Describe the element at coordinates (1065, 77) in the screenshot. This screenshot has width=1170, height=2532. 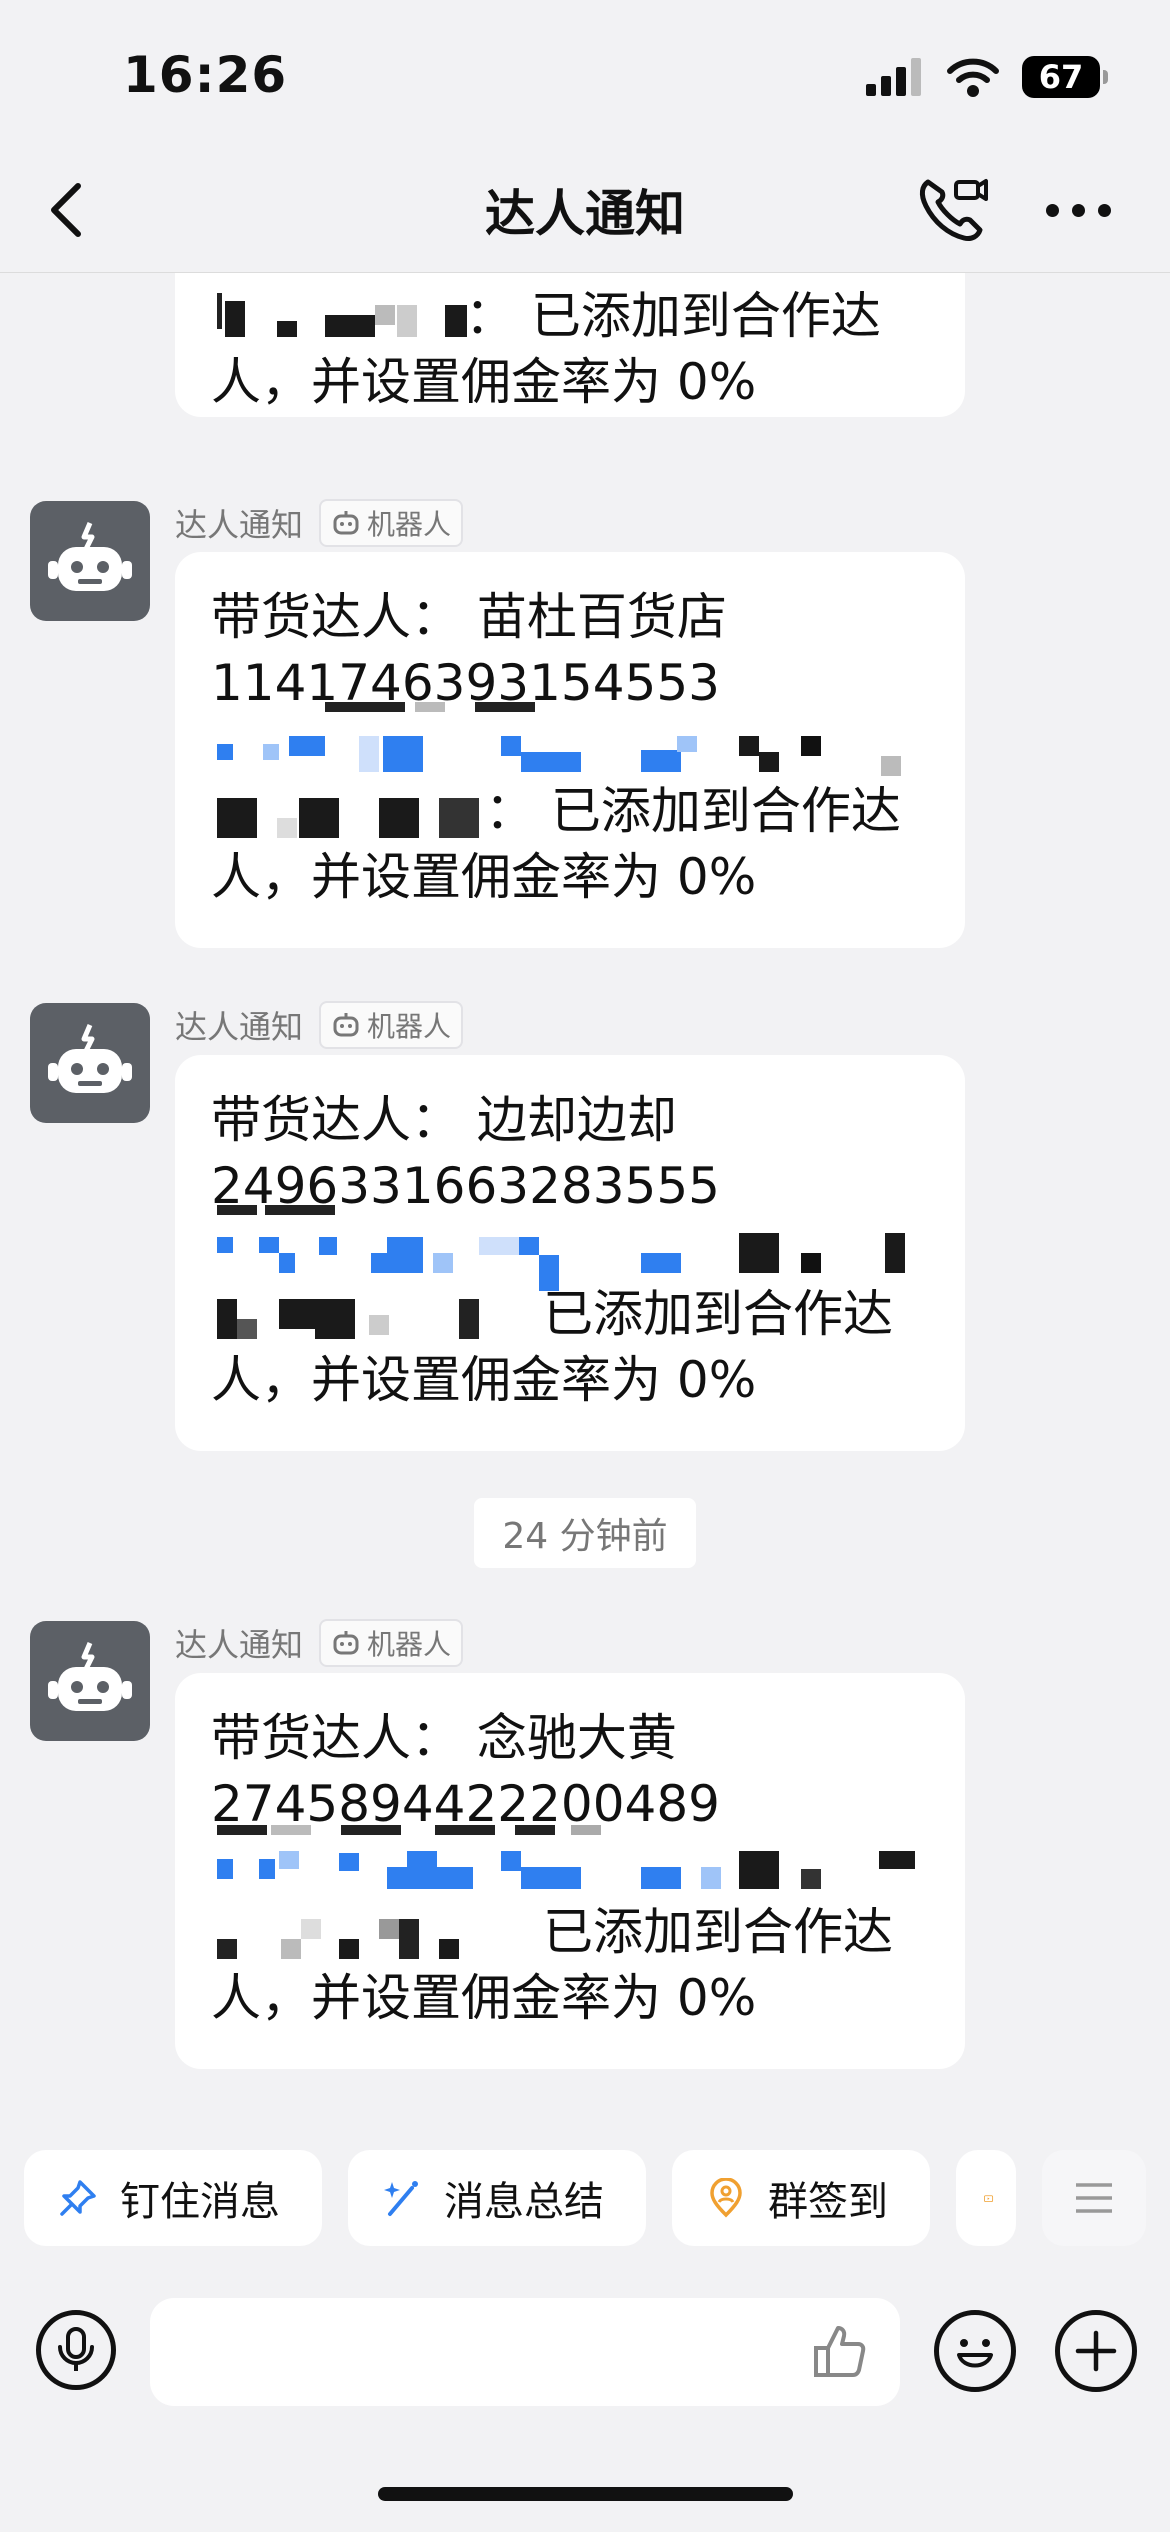
I see `battery-indicator: 67` at that location.